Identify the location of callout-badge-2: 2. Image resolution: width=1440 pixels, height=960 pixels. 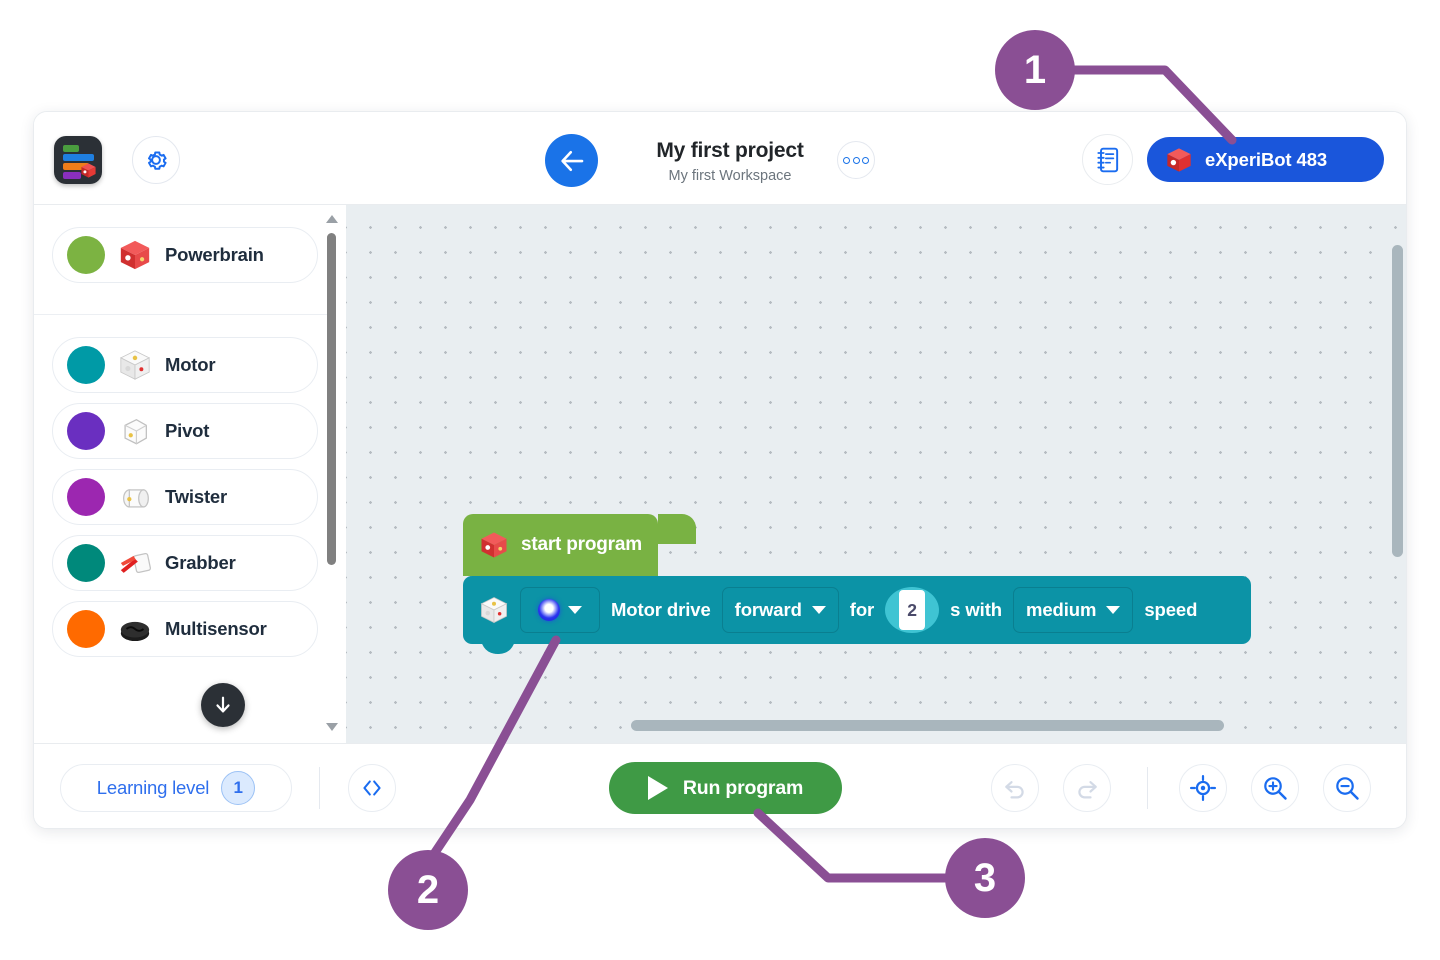
(428, 890).